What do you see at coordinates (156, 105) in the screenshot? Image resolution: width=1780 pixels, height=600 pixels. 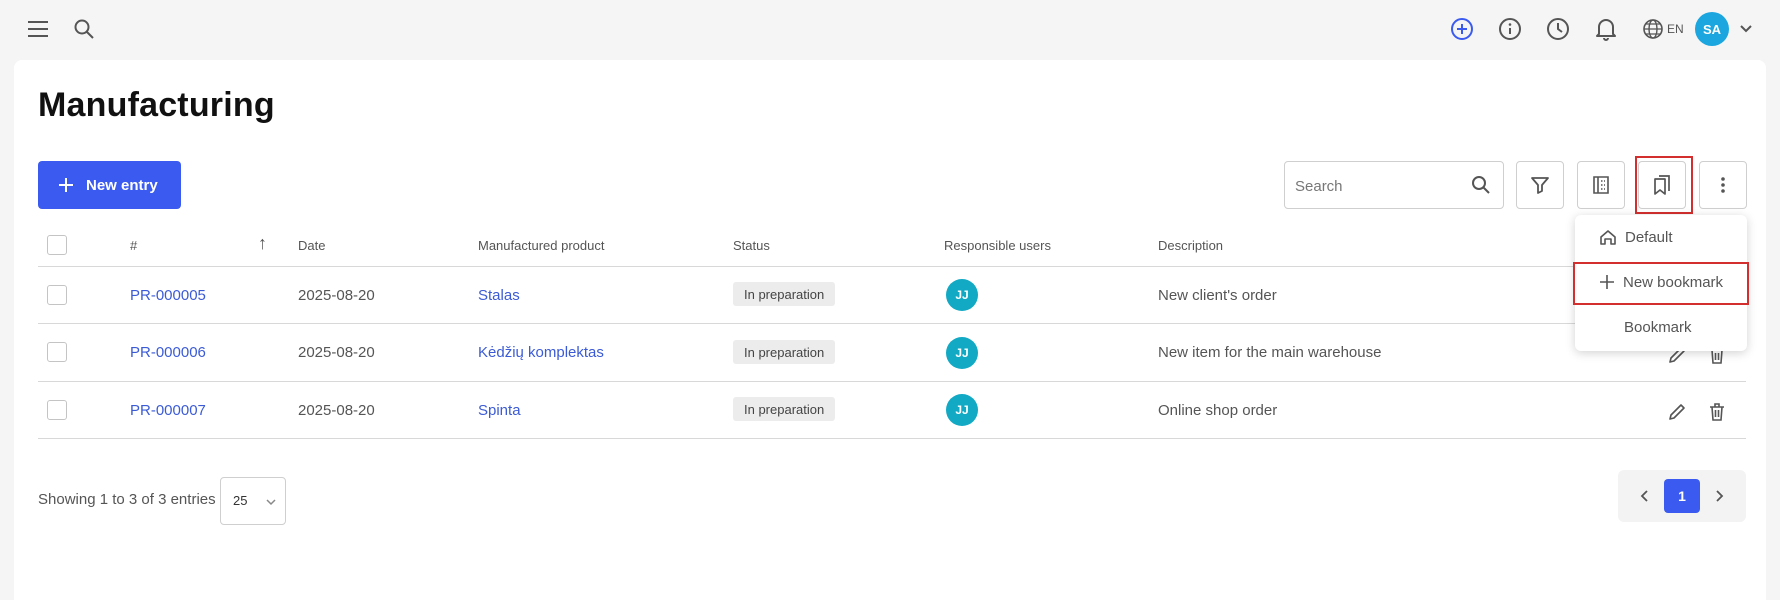 I see `page-title: Manufacturing` at bounding box center [156, 105].